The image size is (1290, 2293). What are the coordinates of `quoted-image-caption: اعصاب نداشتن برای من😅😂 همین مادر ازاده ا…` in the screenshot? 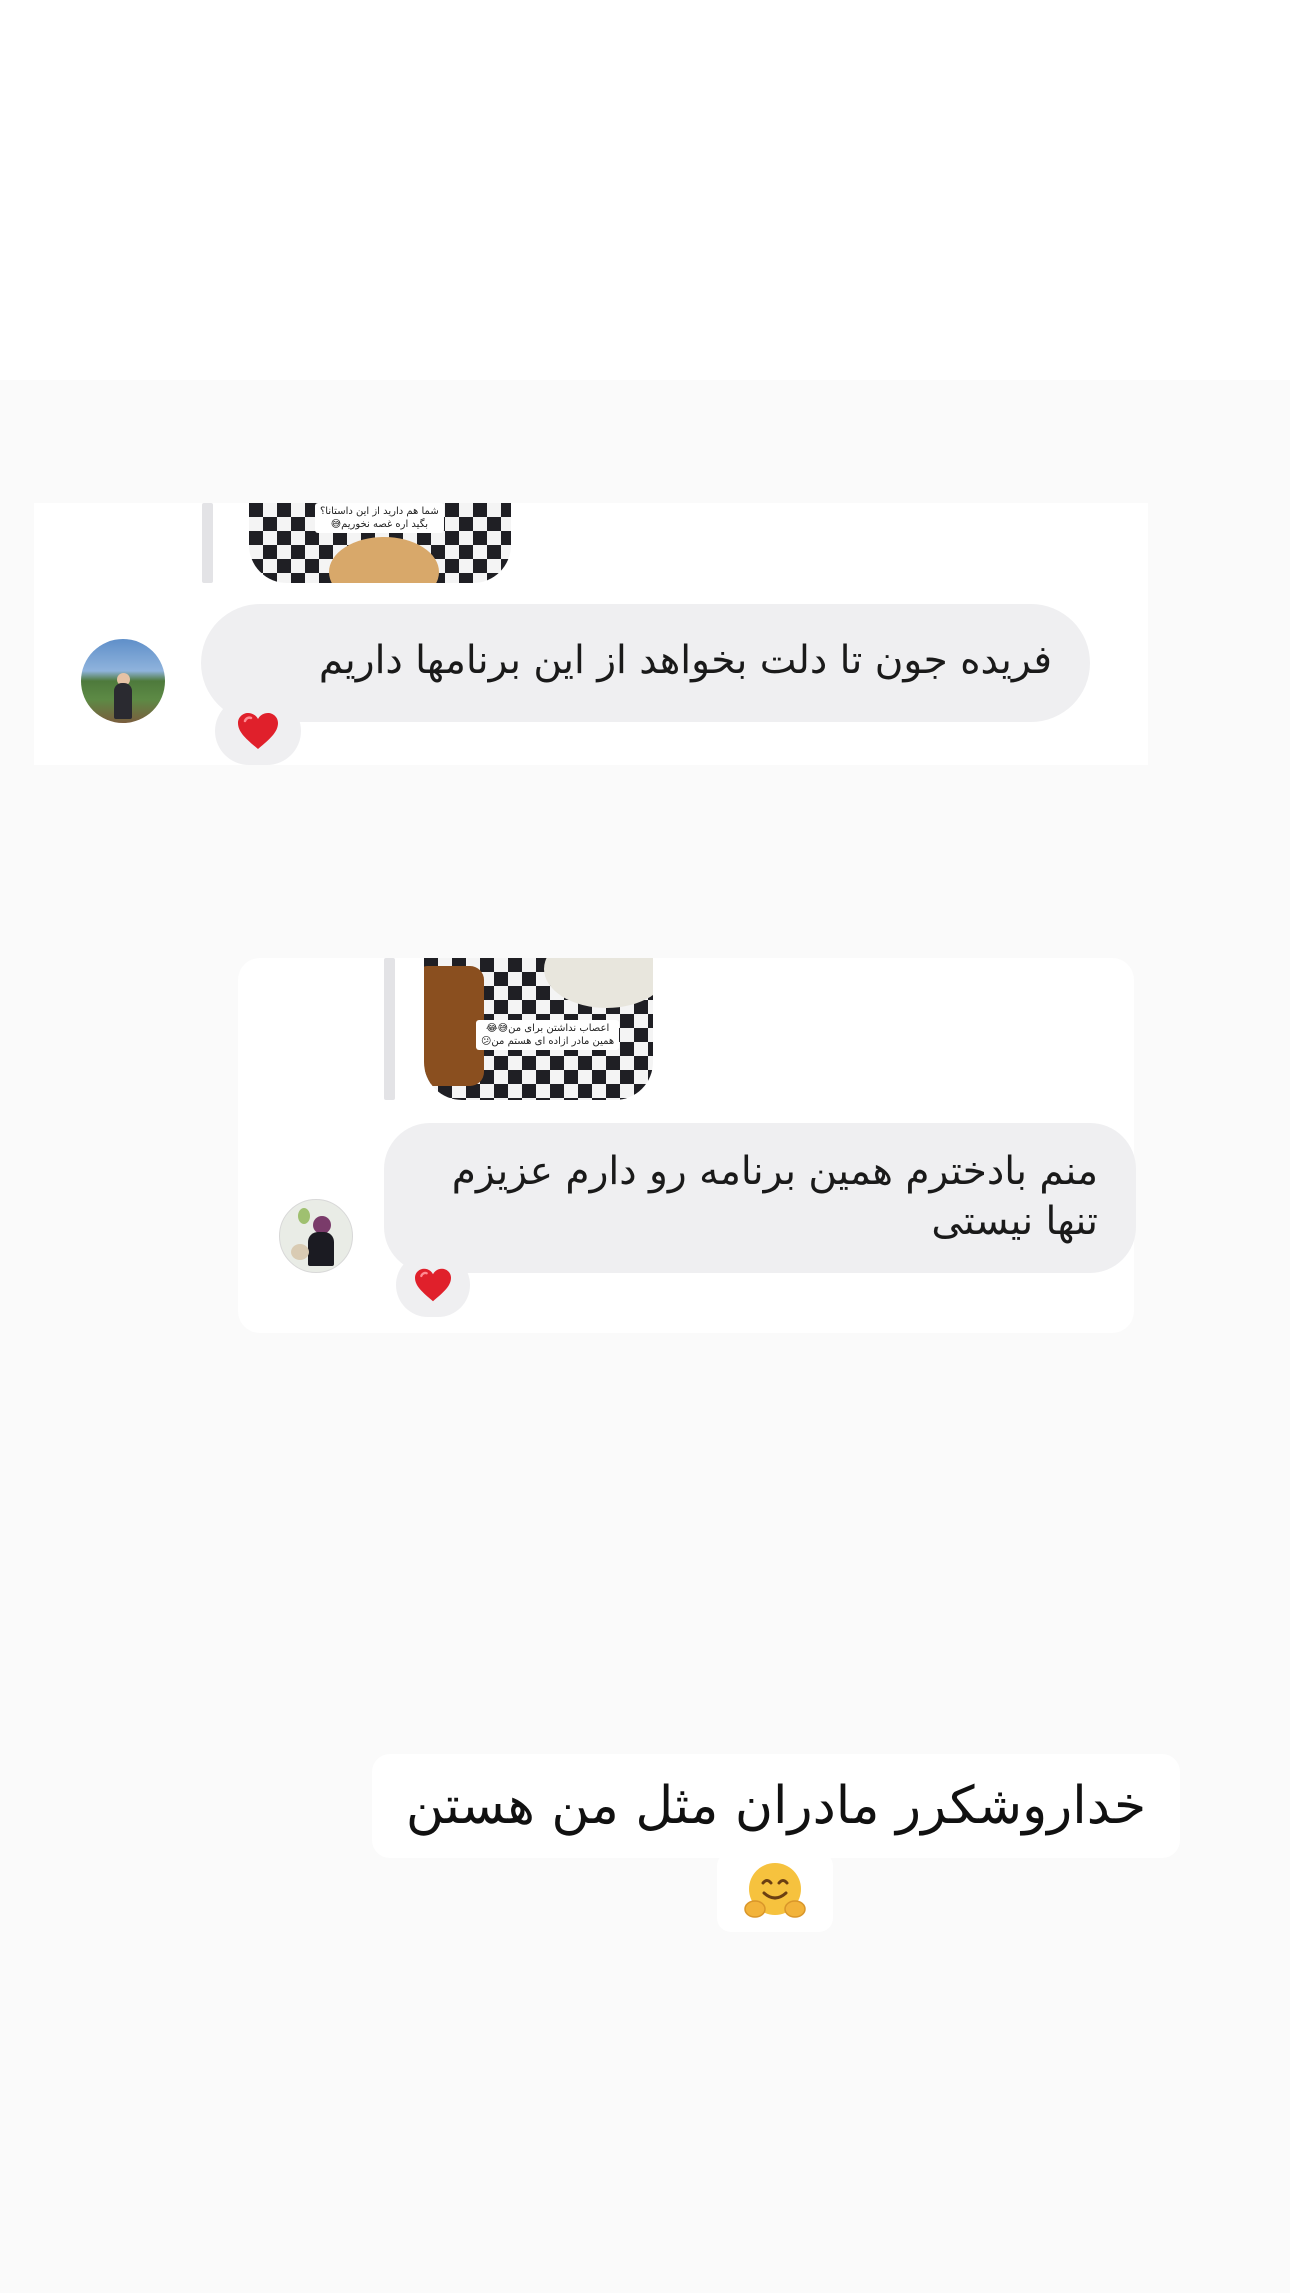 It's located at (548, 1035).